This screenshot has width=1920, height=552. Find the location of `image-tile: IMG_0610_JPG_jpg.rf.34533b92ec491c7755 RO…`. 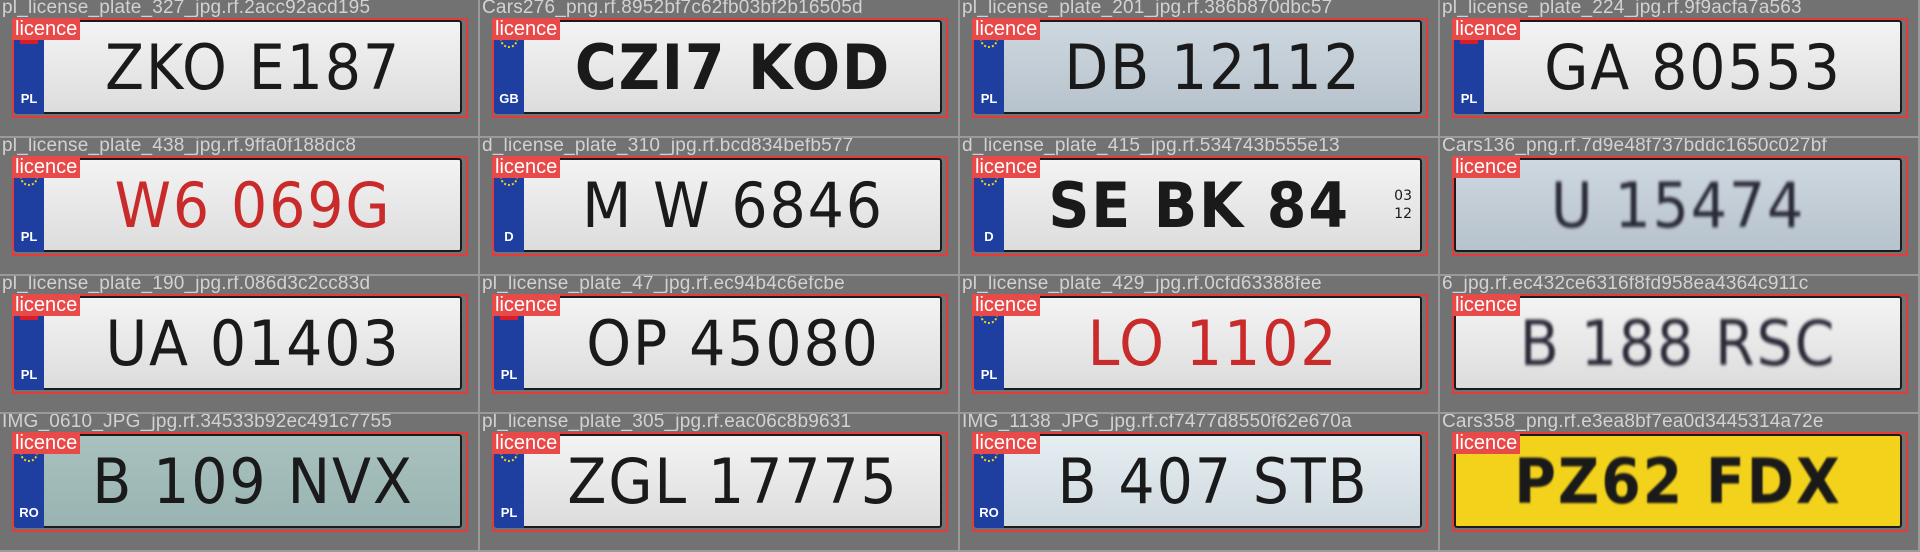

image-tile: IMG_0610_JPG_jpg.rf.34533b92ec491c7755 RO… is located at coordinates (239, 482).